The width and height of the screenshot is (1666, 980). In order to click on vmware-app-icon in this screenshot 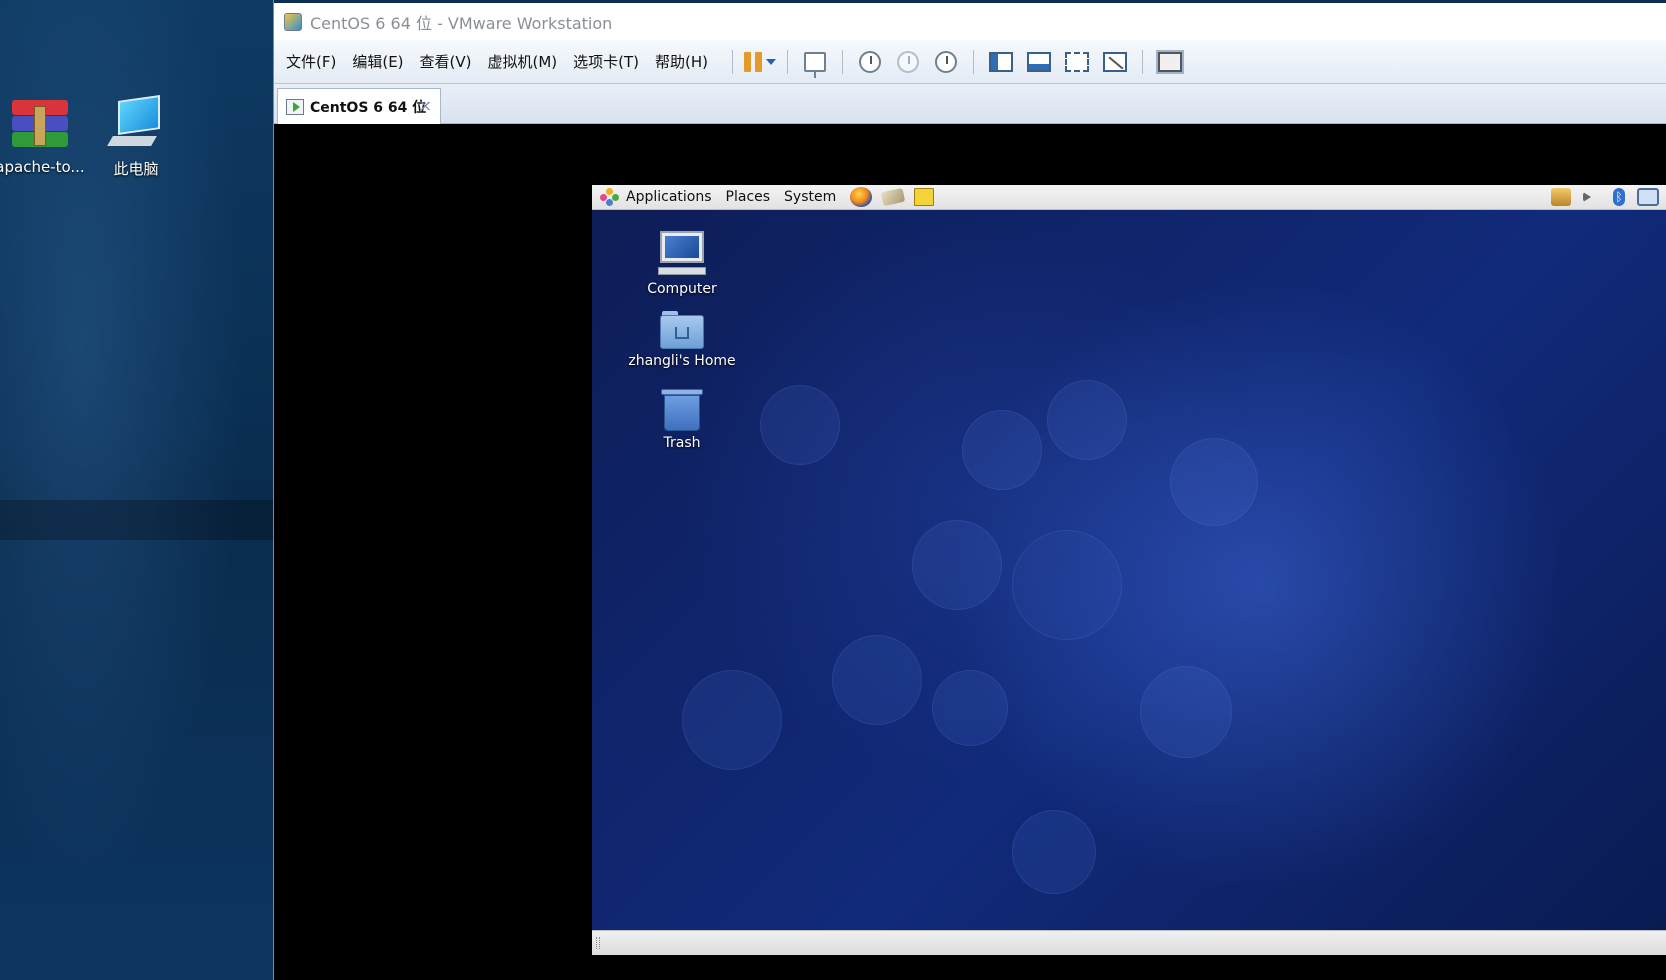, I will do `click(293, 21)`.